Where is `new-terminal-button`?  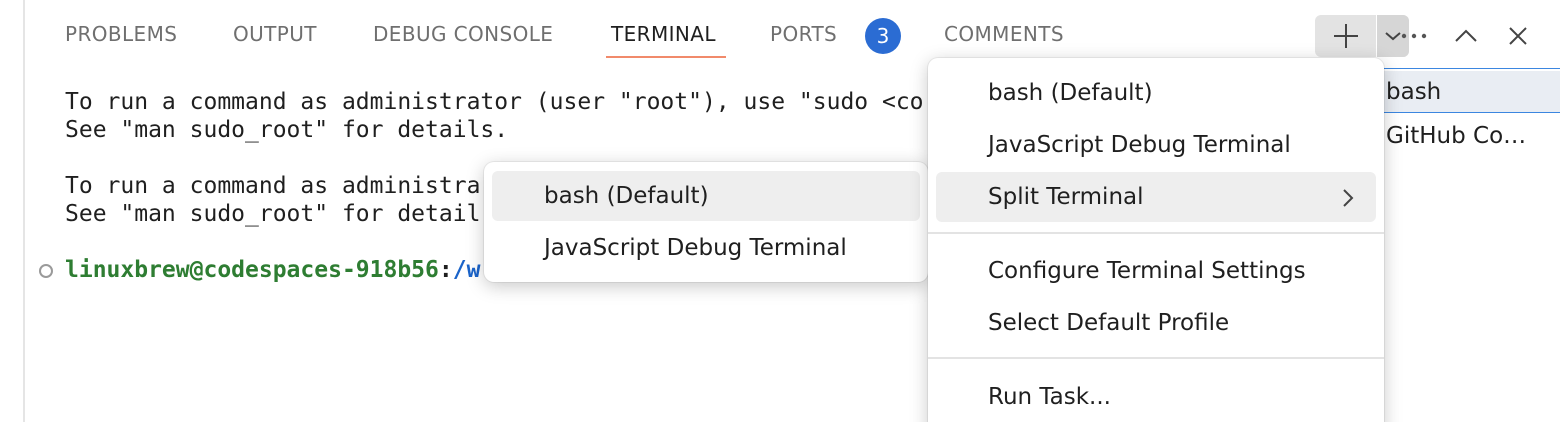
new-terminal-button is located at coordinates (1345, 36).